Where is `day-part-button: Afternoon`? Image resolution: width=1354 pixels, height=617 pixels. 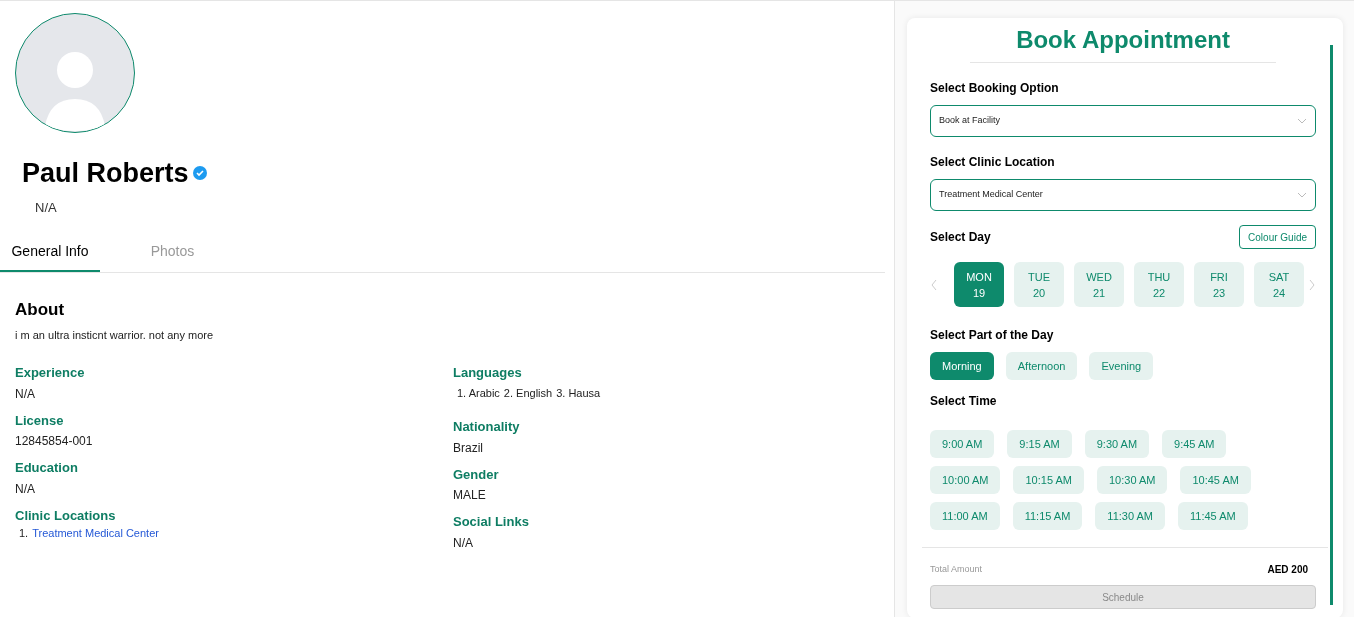
day-part-button: Afternoon is located at coordinates (1041, 366).